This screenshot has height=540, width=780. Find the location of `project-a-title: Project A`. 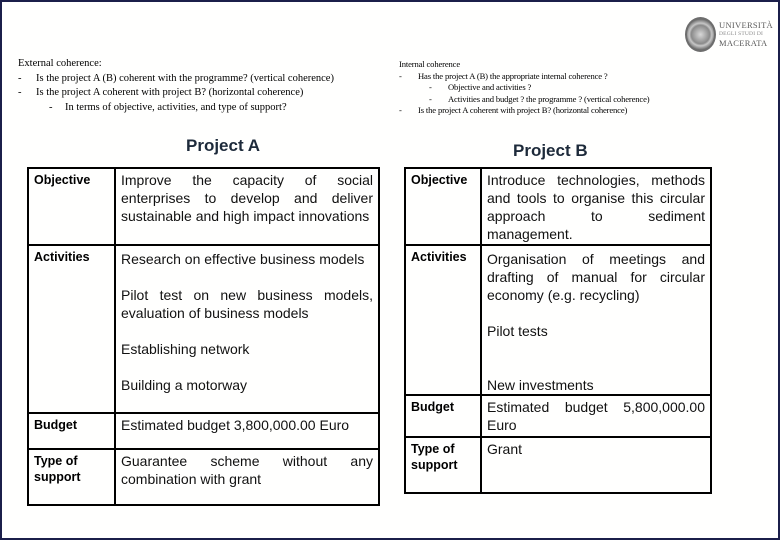

project-a-title: Project A is located at coordinates (223, 145).